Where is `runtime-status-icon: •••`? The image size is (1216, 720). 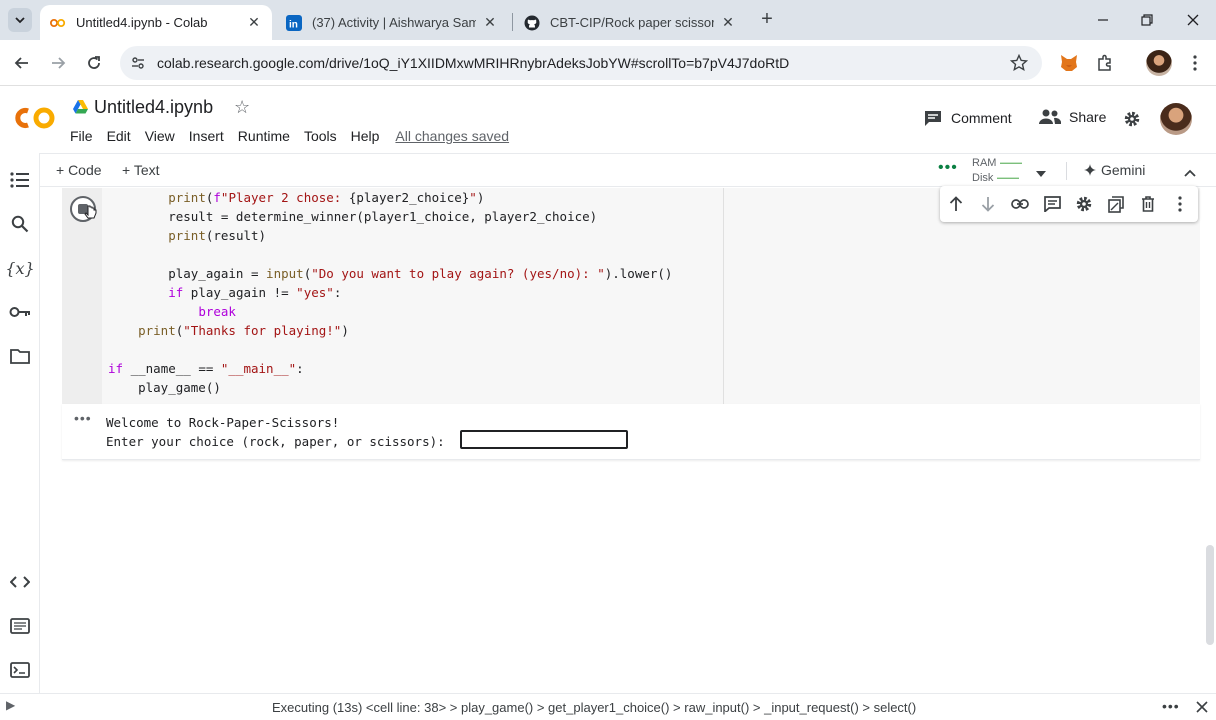
runtime-status-icon: ••• is located at coordinates (948, 168).